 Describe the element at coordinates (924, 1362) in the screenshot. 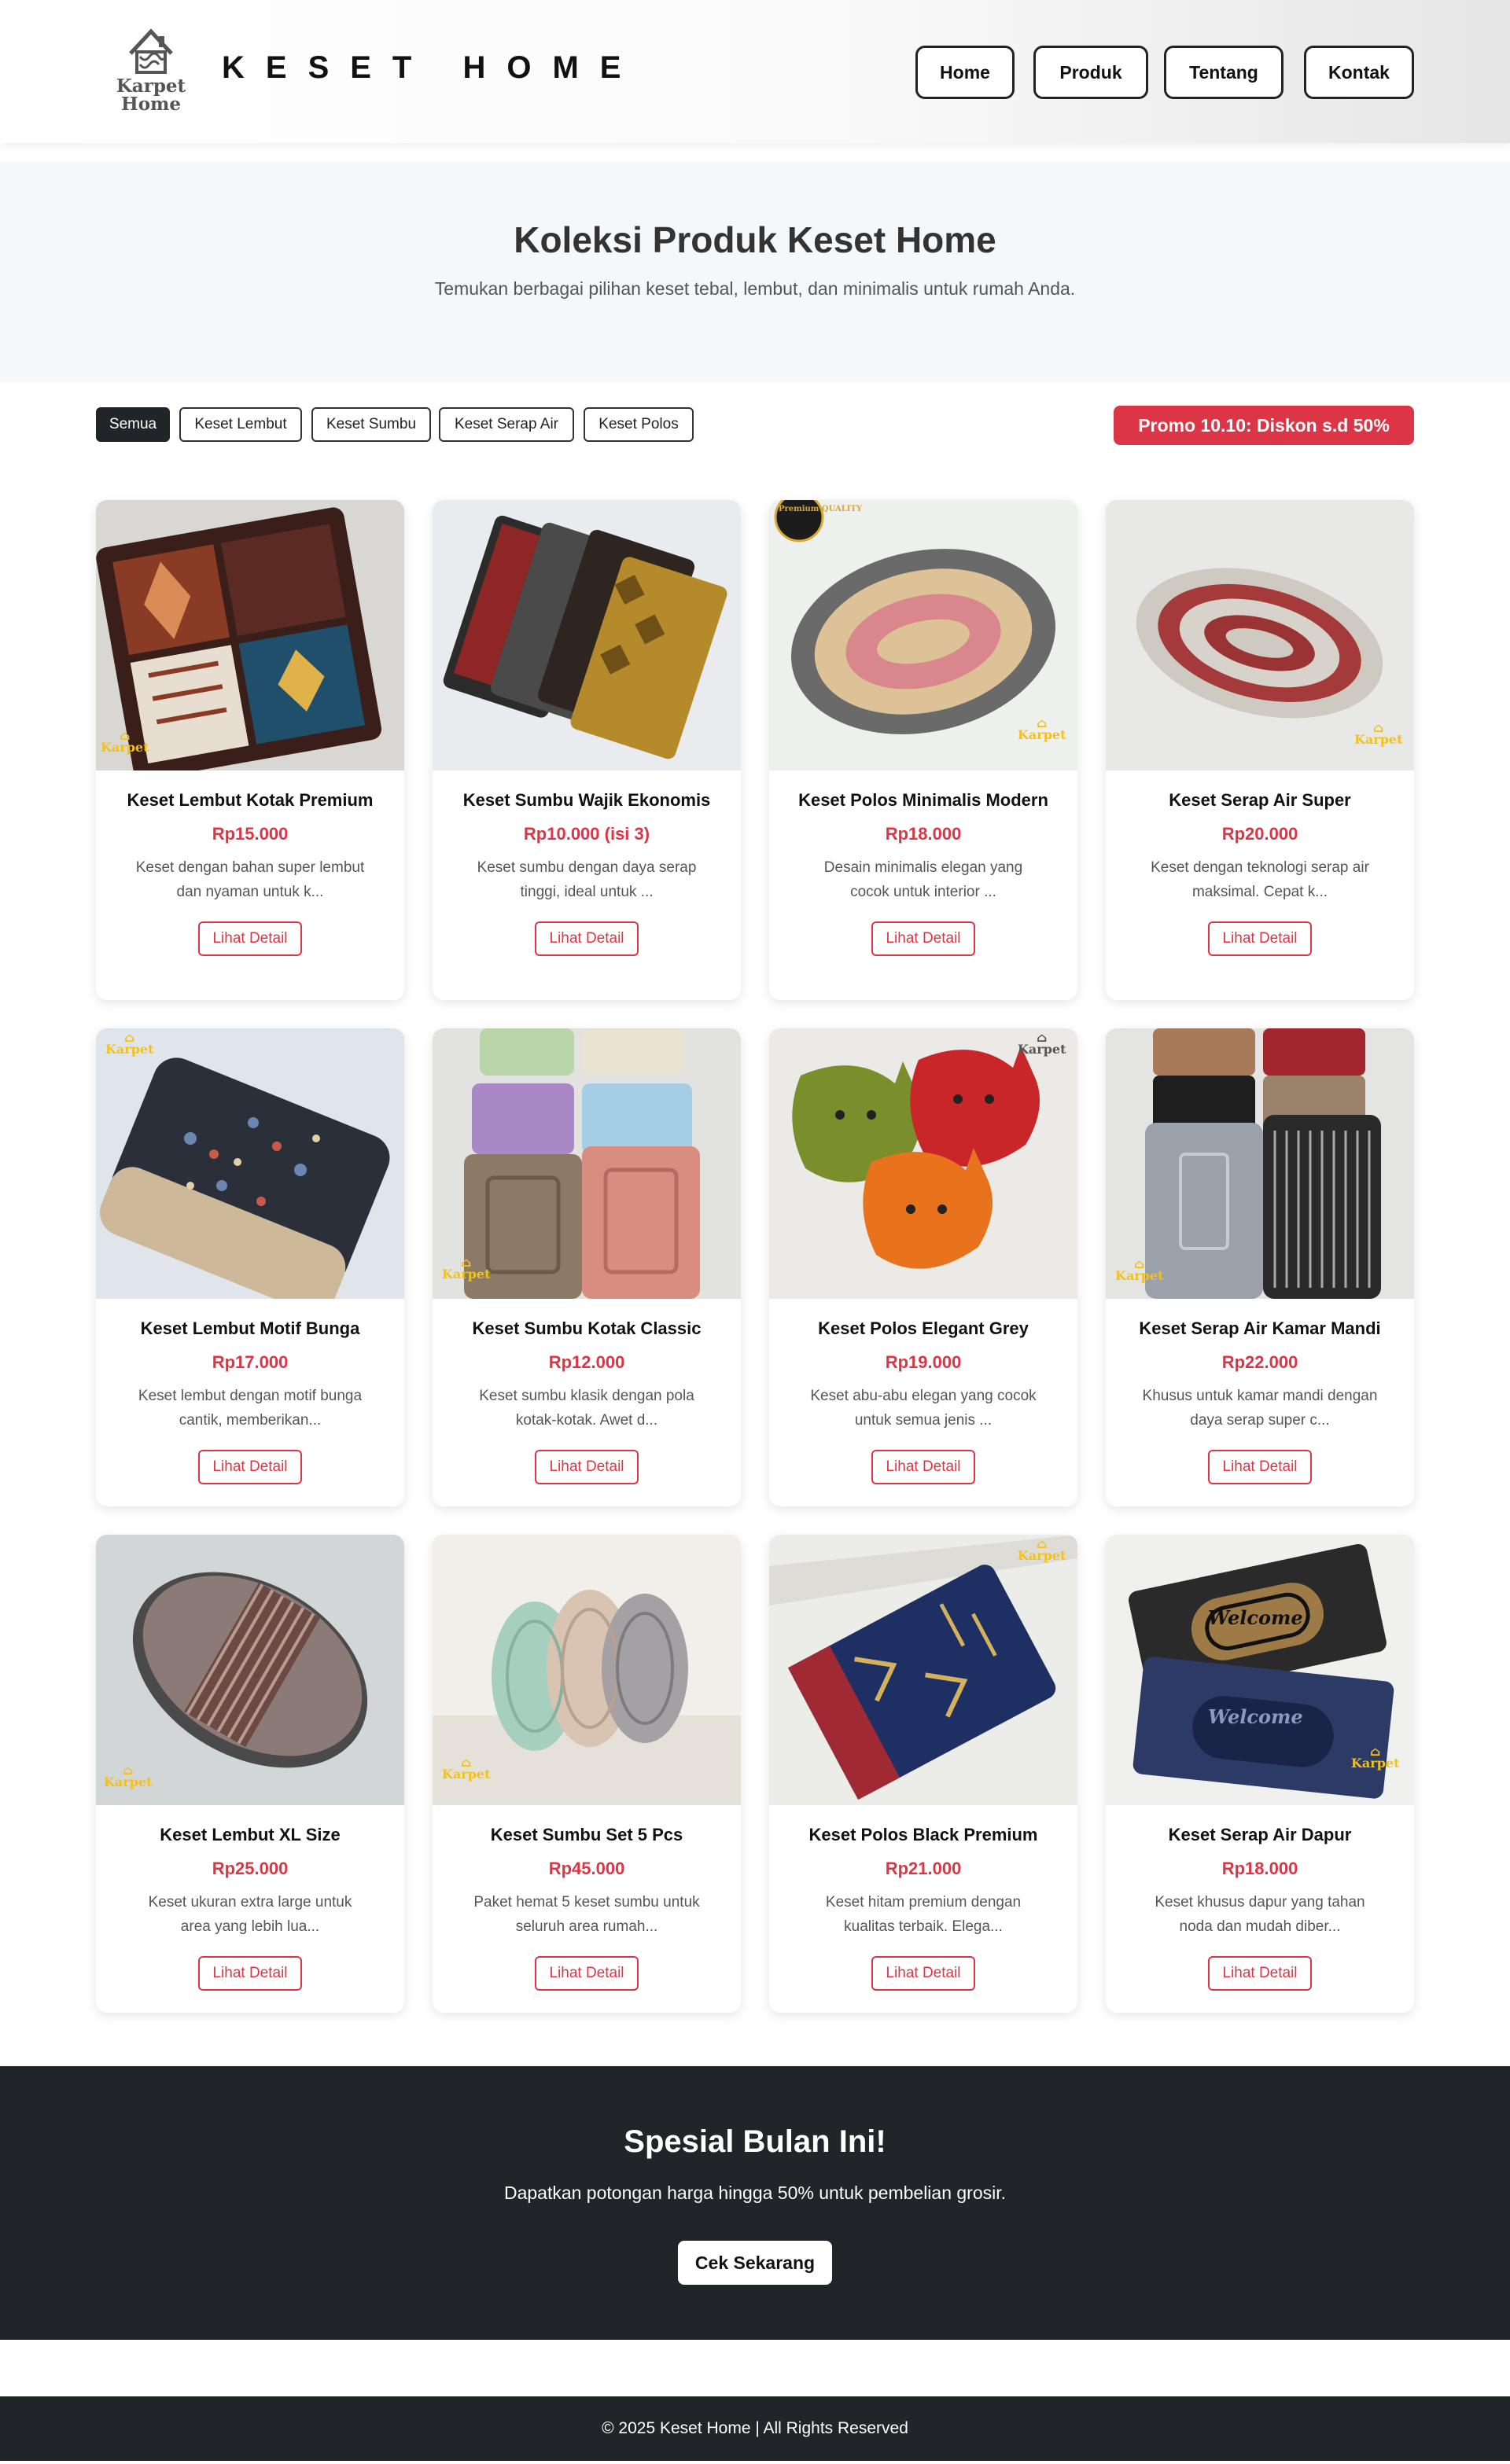

I see `product-price: Rp19.000` at that location.